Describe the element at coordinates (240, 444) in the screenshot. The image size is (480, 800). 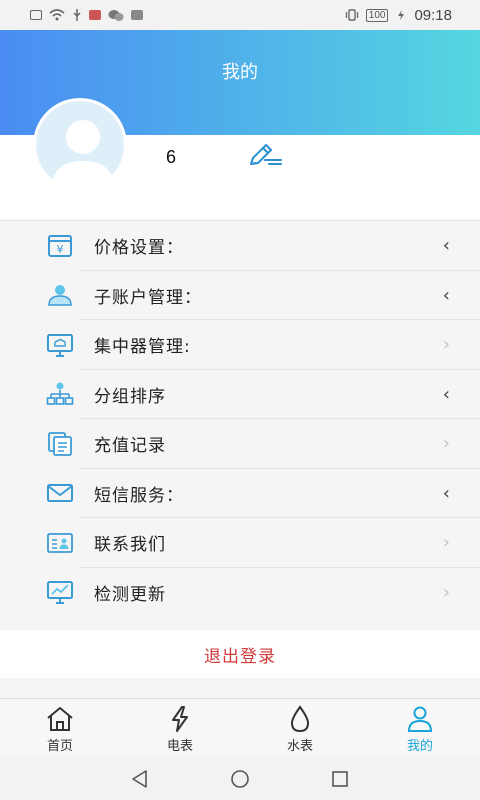
I see `menu-item-recharge-records: 充值记录 ›` at that location.